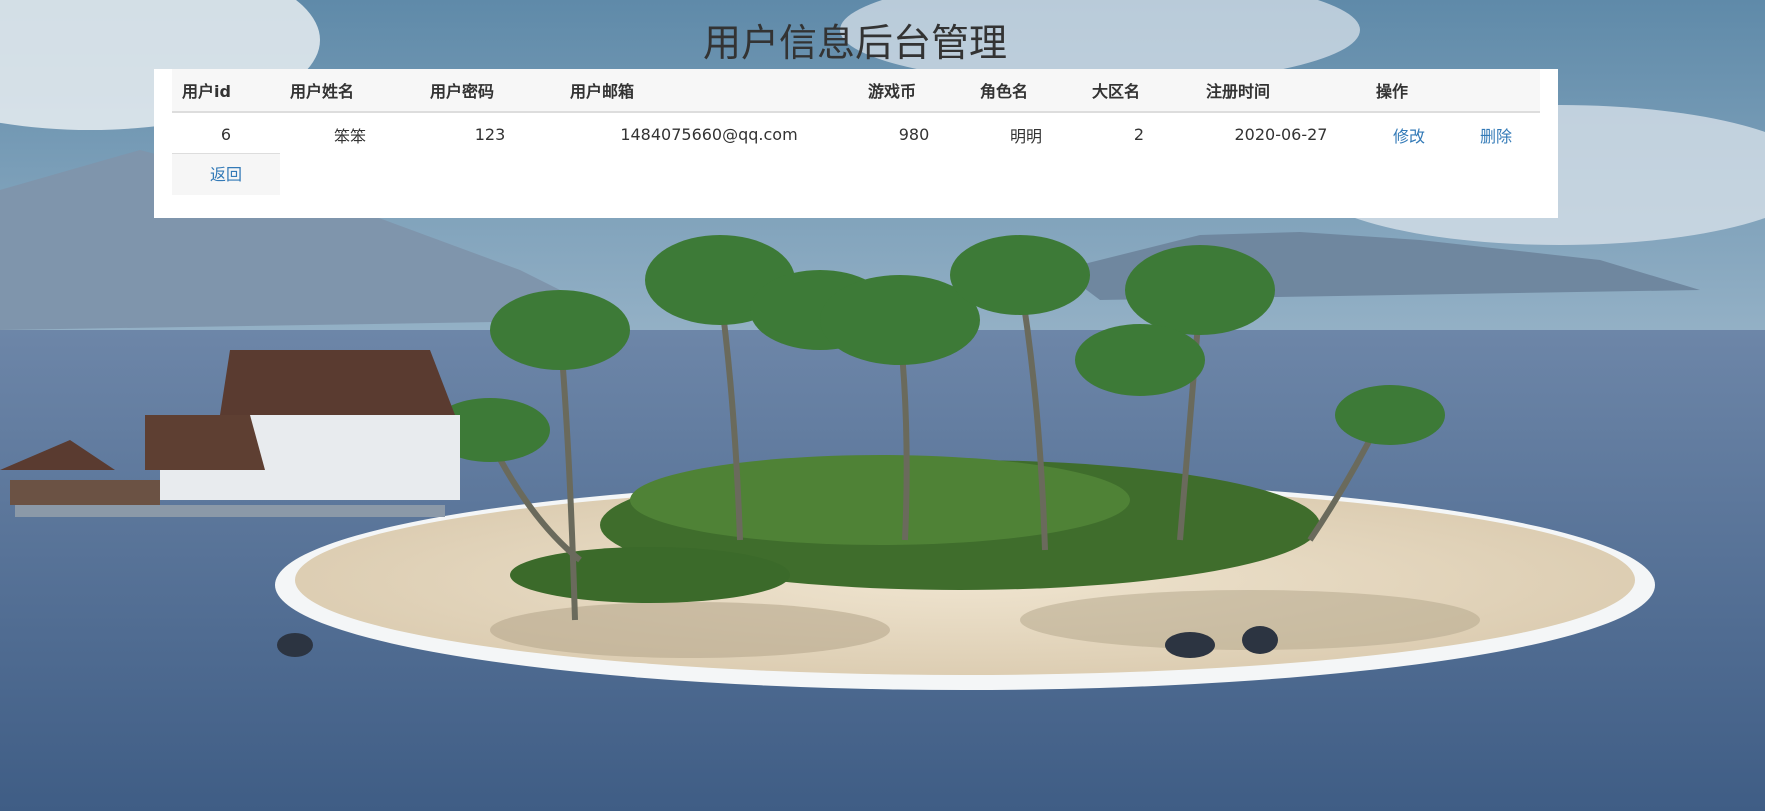  I want to click on column-header-user-password: 用户密码, so click(490, 91).